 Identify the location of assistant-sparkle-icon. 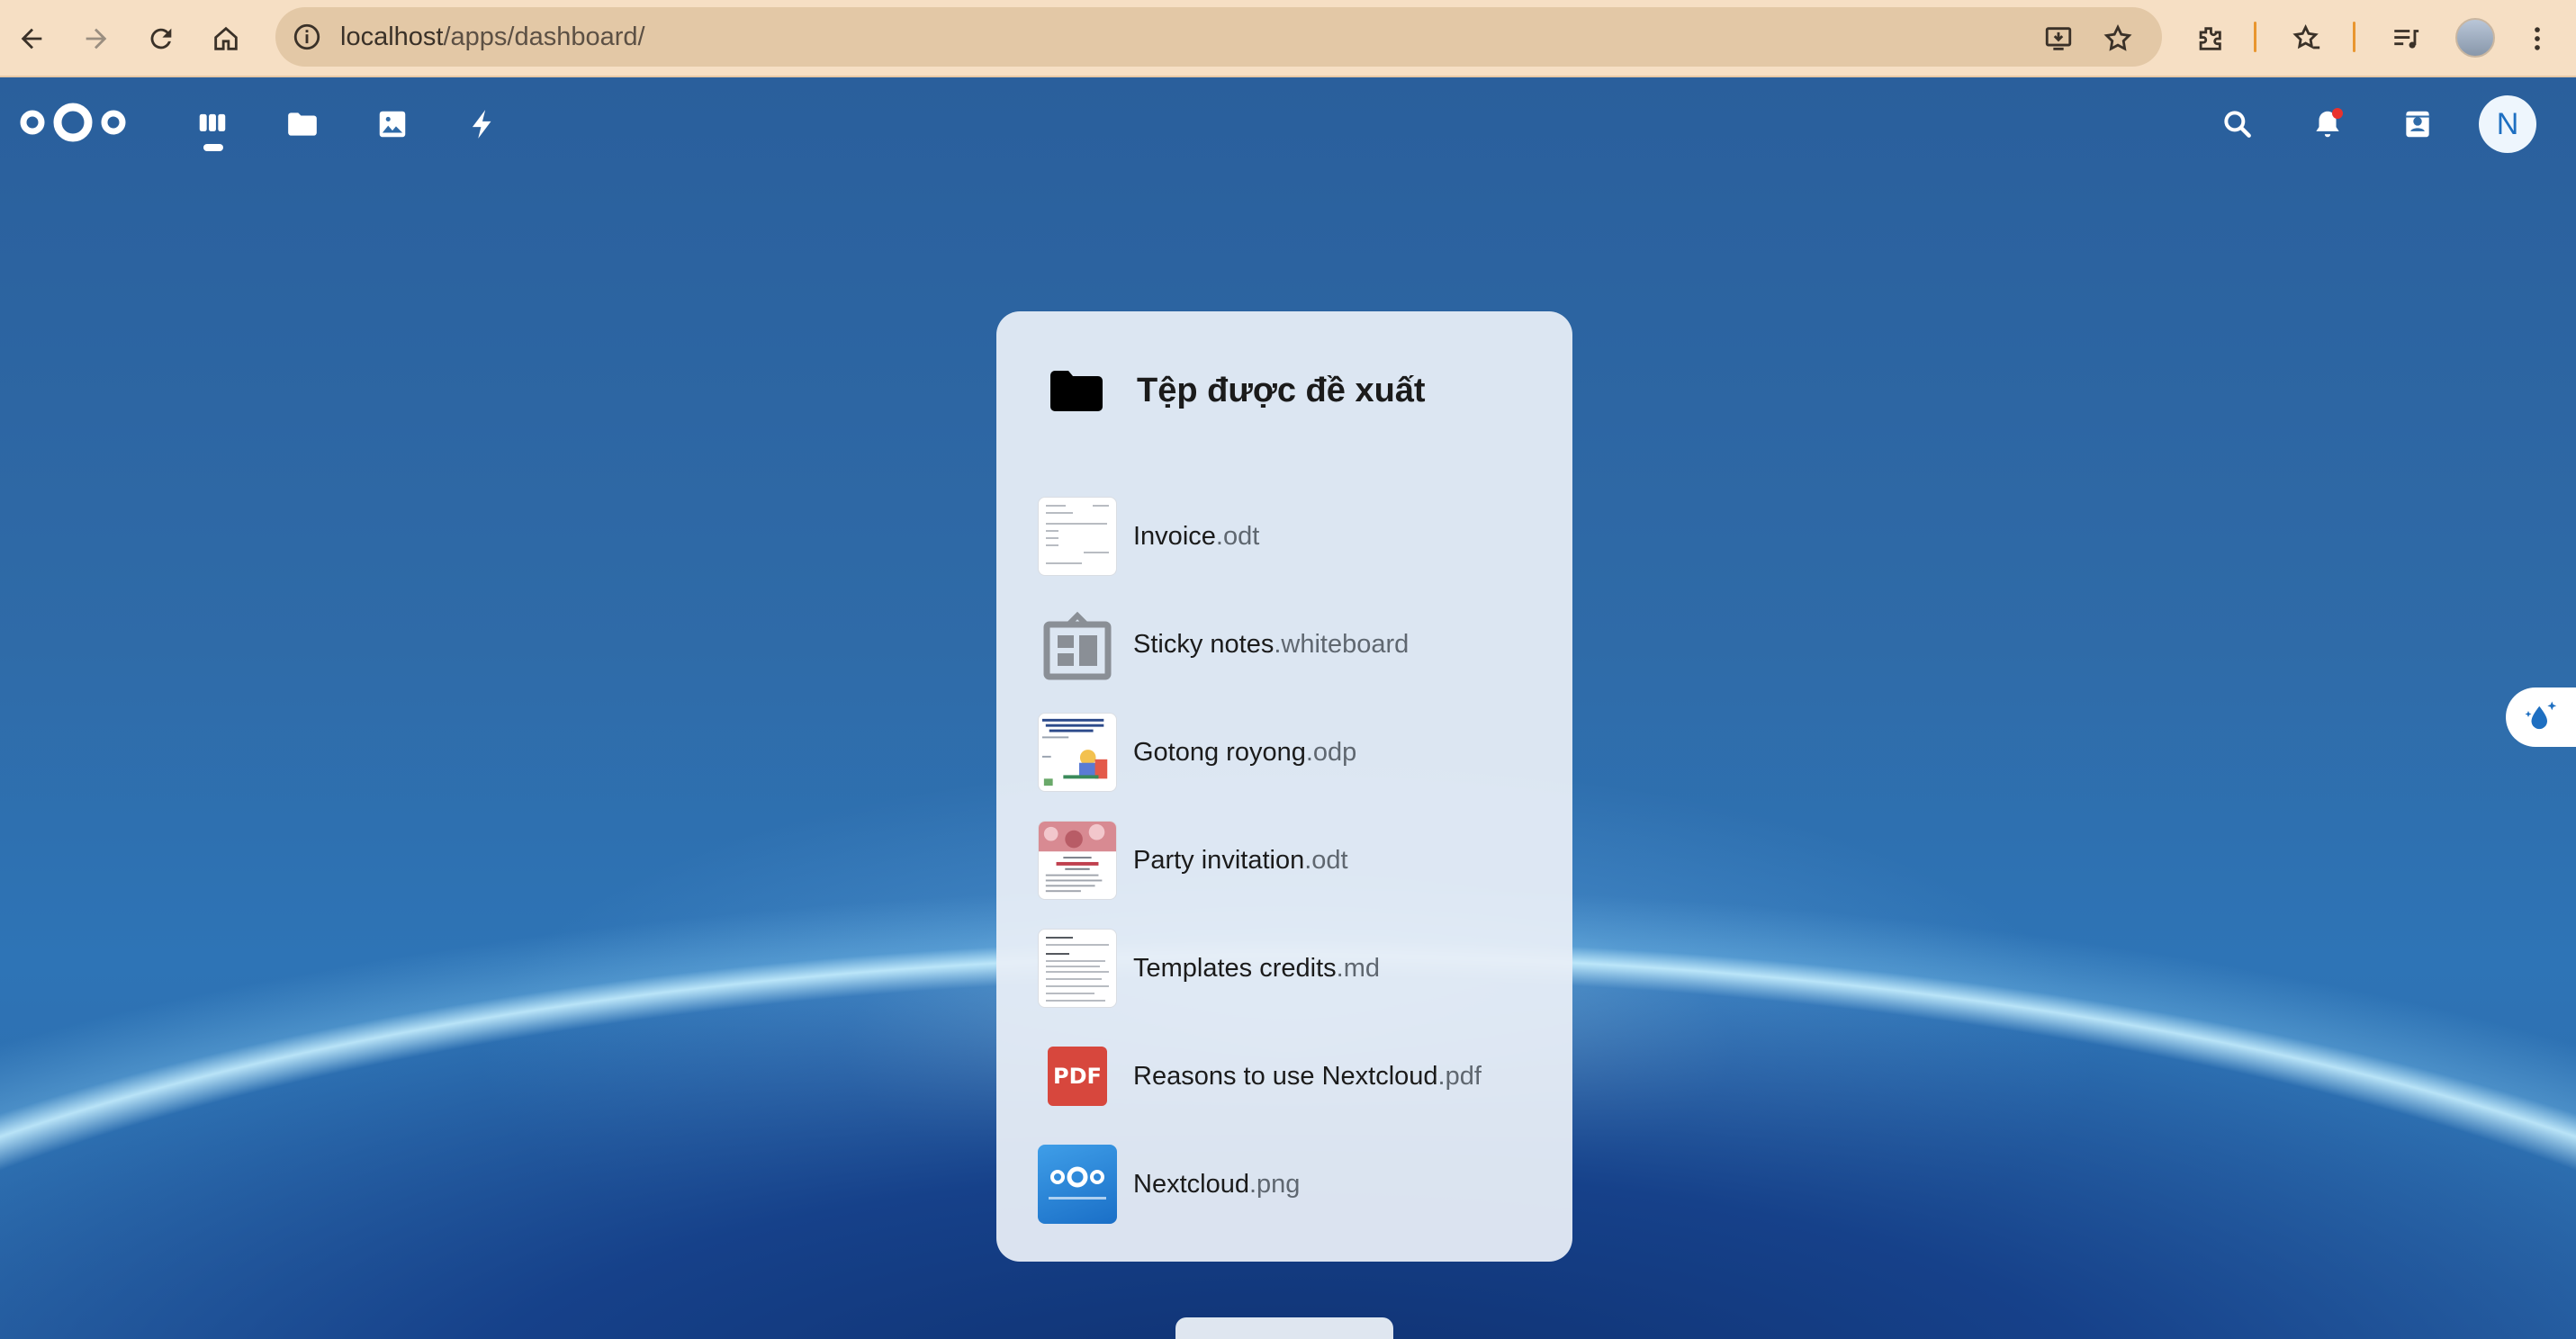
(2541, 716).